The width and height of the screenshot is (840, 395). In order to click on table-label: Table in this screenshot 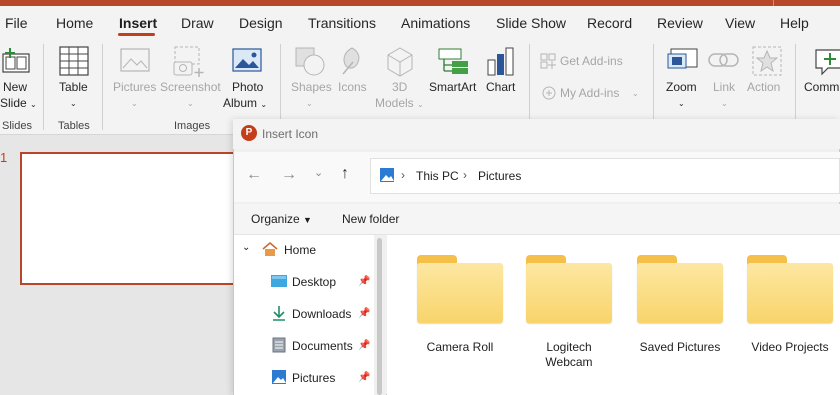, I will do `click(73, 87)`.